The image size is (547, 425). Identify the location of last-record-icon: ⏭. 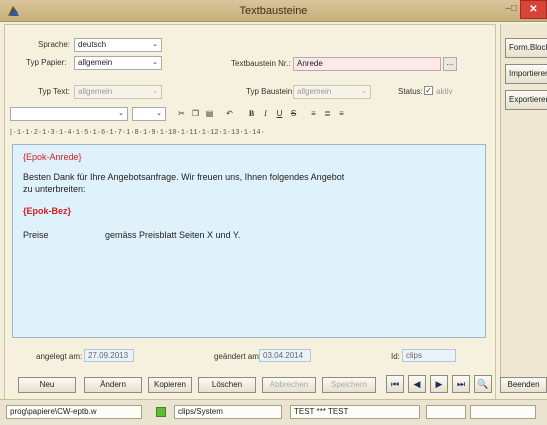
(461, 384).